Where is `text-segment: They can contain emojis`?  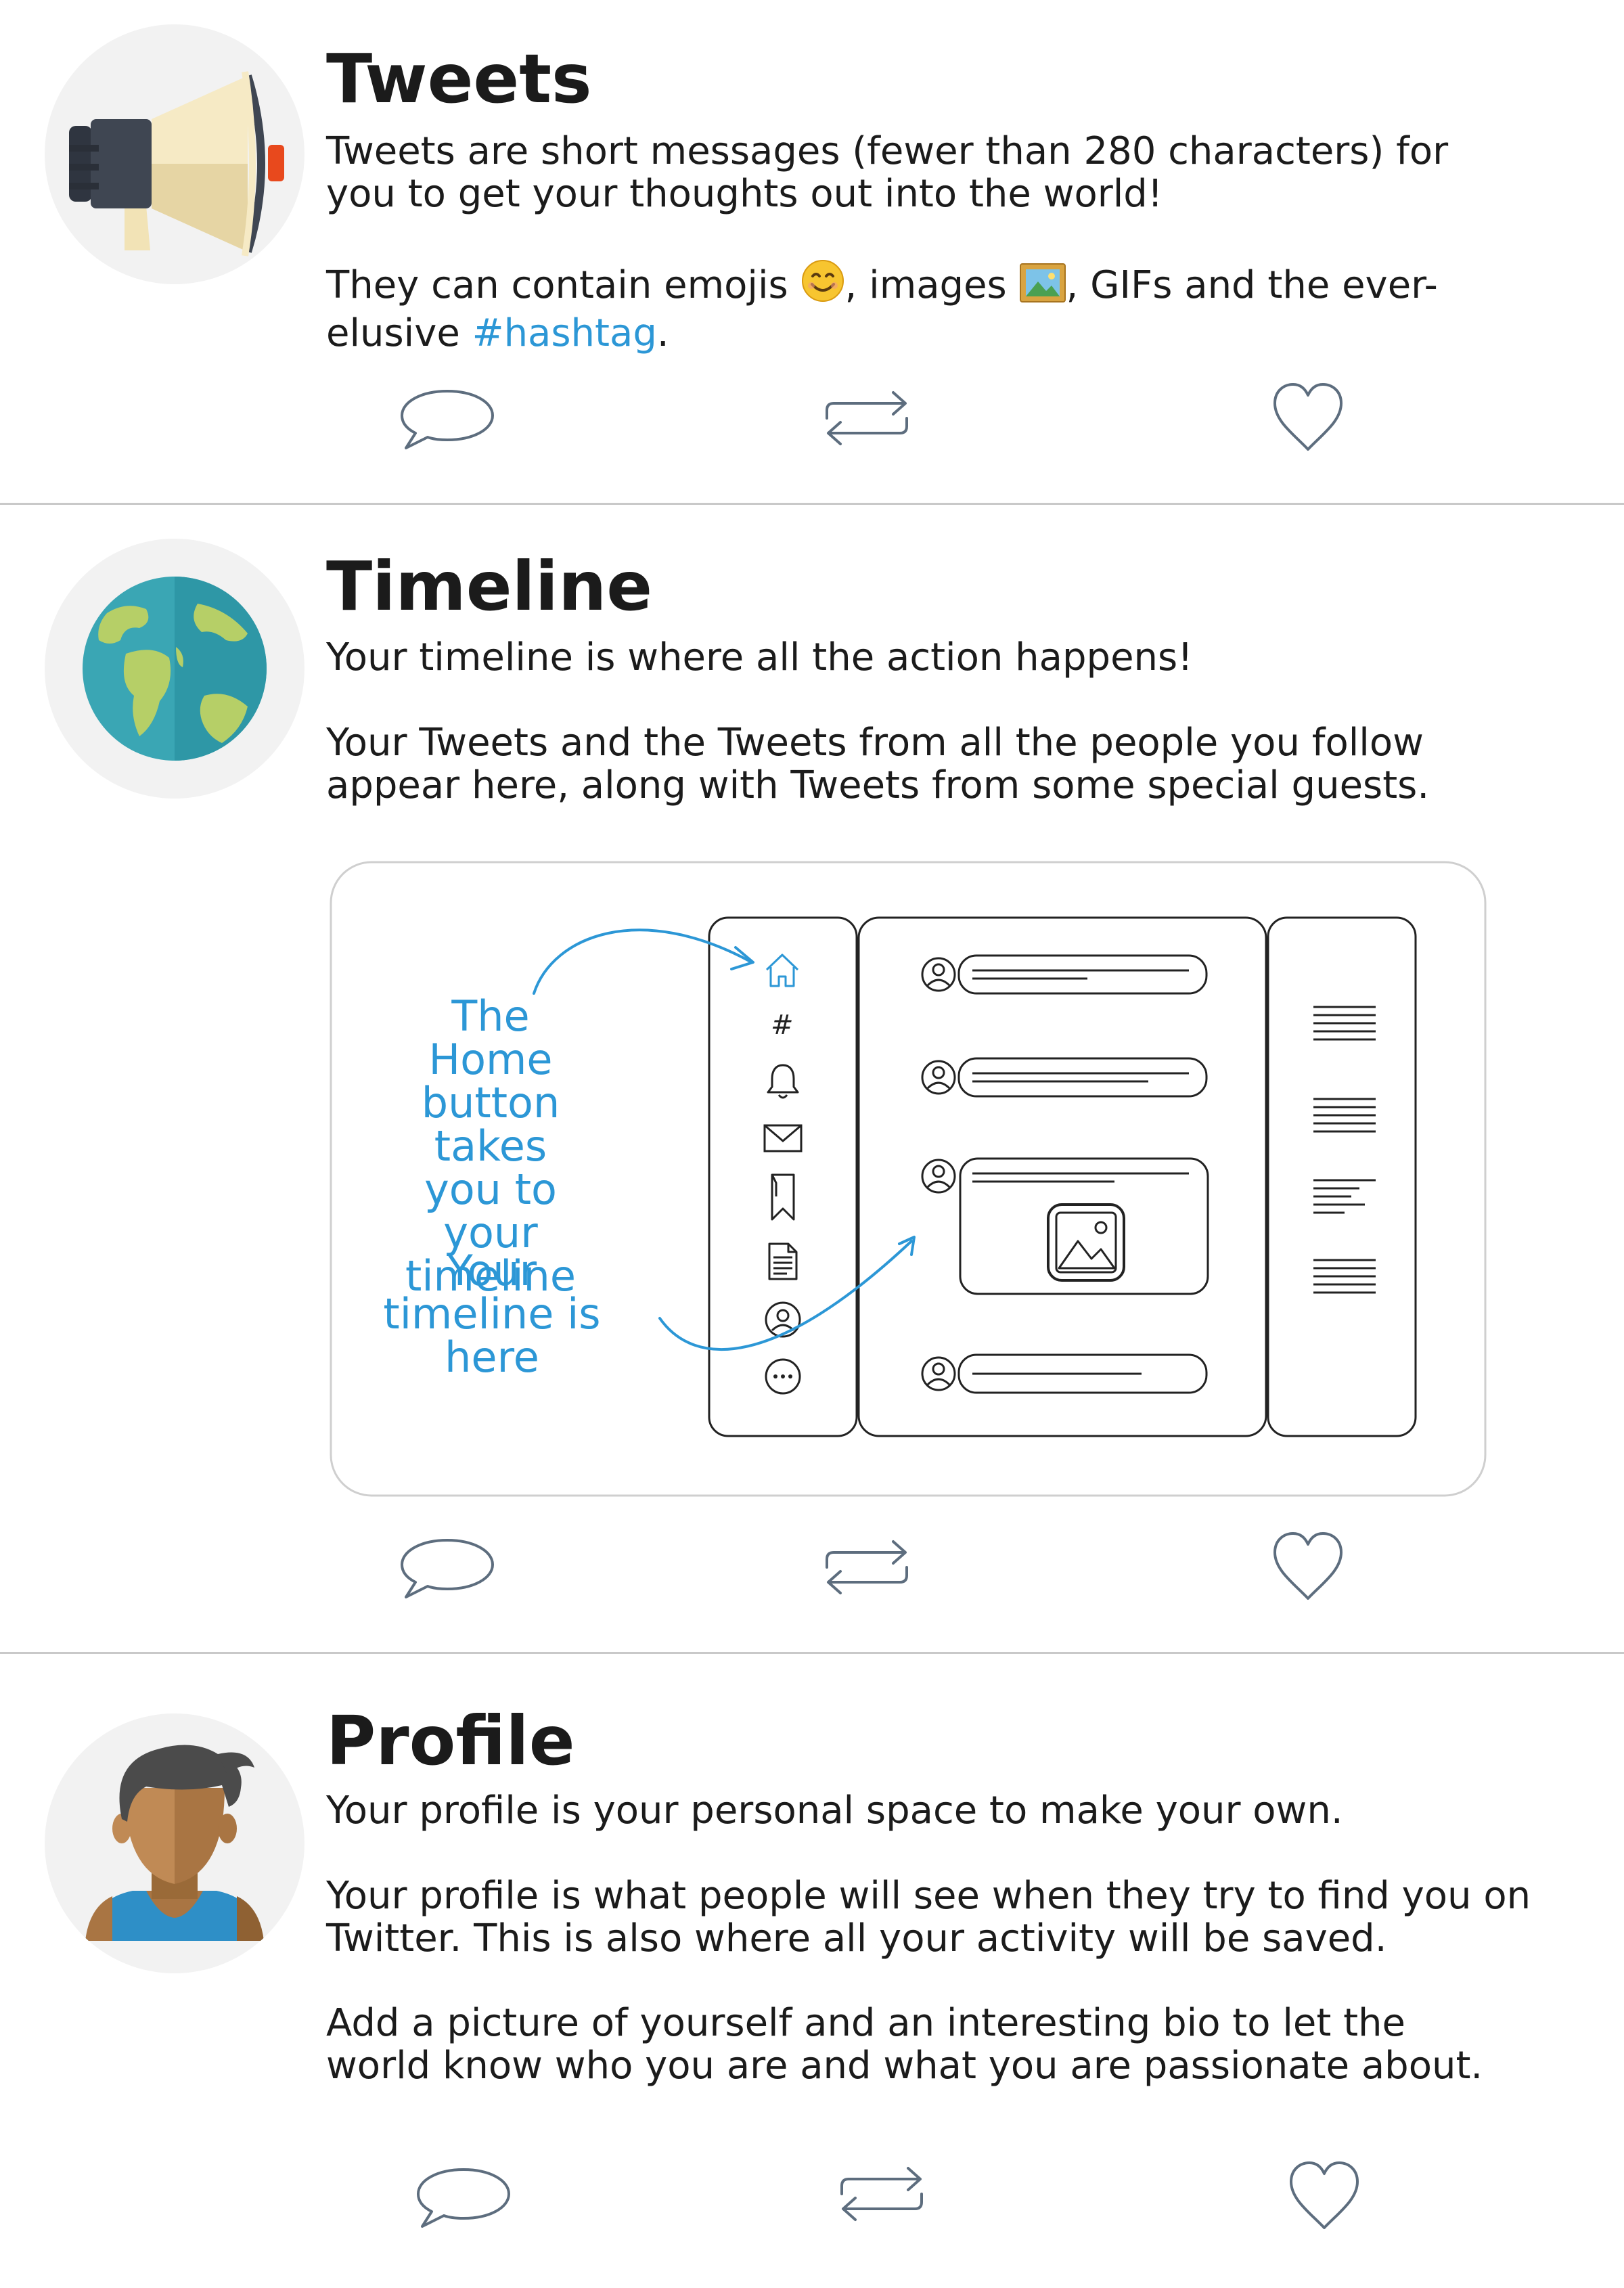
text-segment: They can contain emojis is located at coordinates (563, 285).